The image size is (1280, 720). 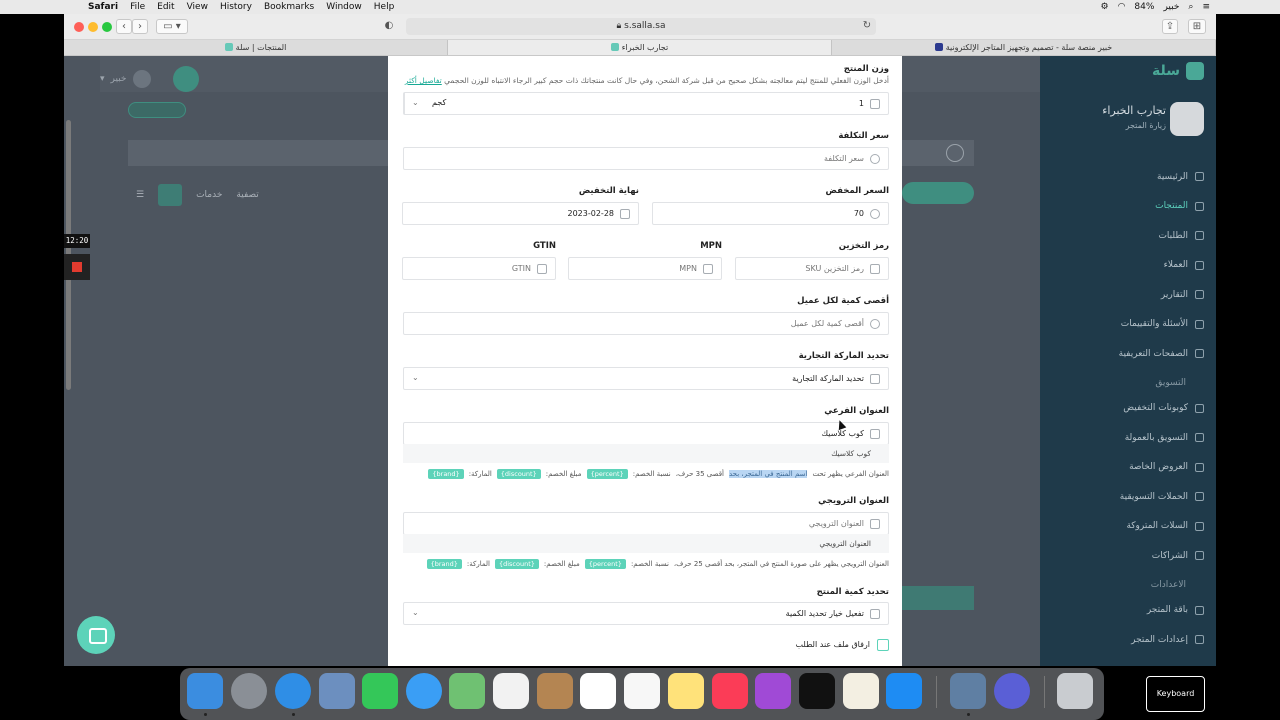 I want to click on mpn-input: MPN, so click(x=645, y=268).